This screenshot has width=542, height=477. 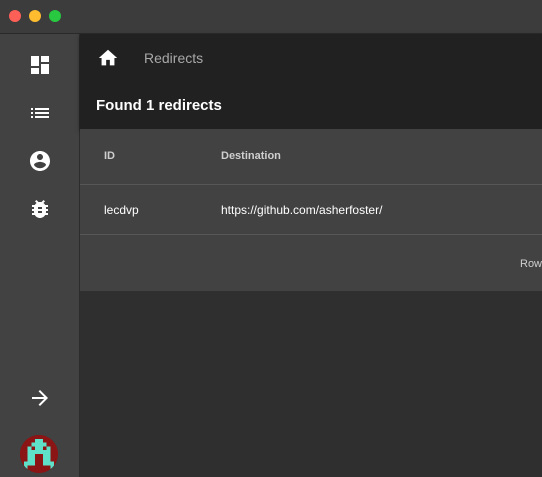 I want to click on home-icon, so click(x=108, y=58).